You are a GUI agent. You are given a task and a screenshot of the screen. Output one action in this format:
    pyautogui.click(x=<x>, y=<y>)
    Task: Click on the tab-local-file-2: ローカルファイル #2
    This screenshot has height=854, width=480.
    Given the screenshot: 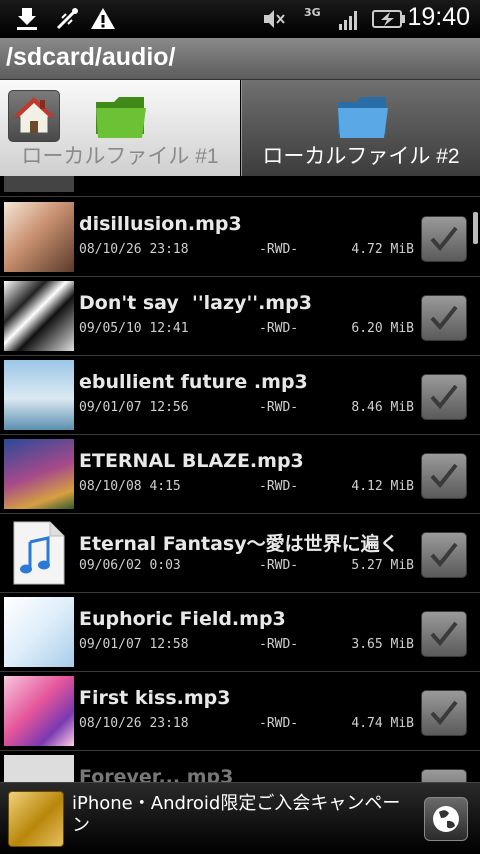 What is the action you would take?
    pyautogui.click(x=360, y=128)
    